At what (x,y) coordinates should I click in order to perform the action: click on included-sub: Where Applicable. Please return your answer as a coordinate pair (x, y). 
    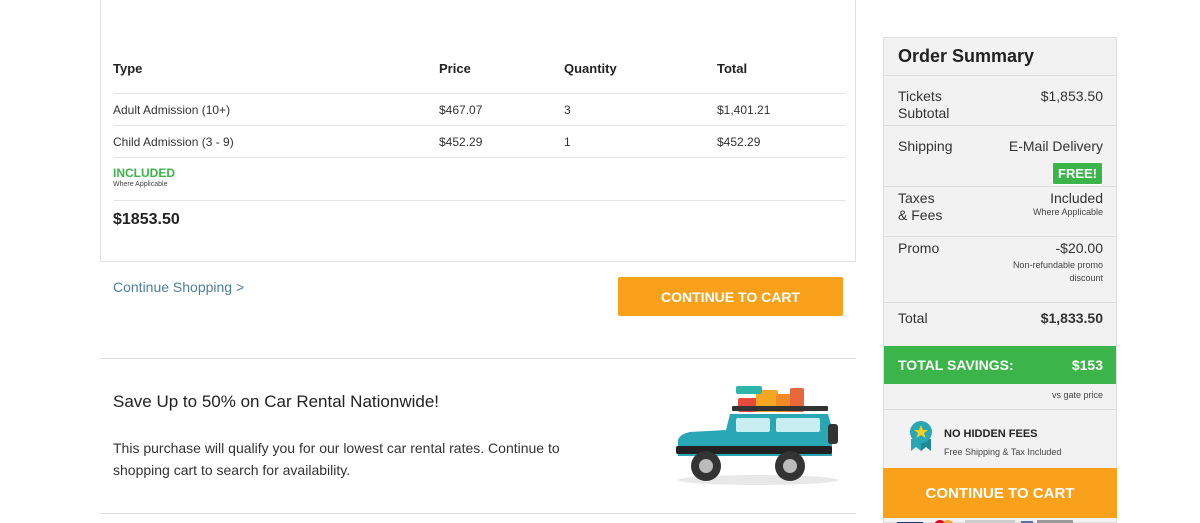
    Looking at the image, I should click on (140, 184).